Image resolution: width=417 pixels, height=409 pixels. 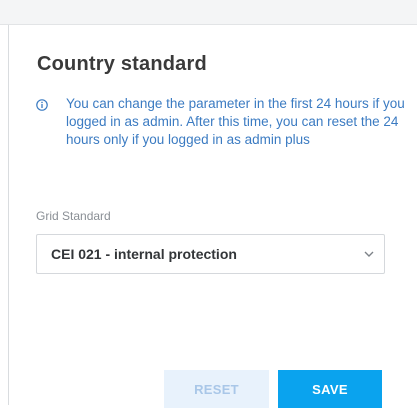 What do you see at coordinates (330, 389) in the screenshot?
I see `save-button: SAVE` at bounding box center [330, 389].